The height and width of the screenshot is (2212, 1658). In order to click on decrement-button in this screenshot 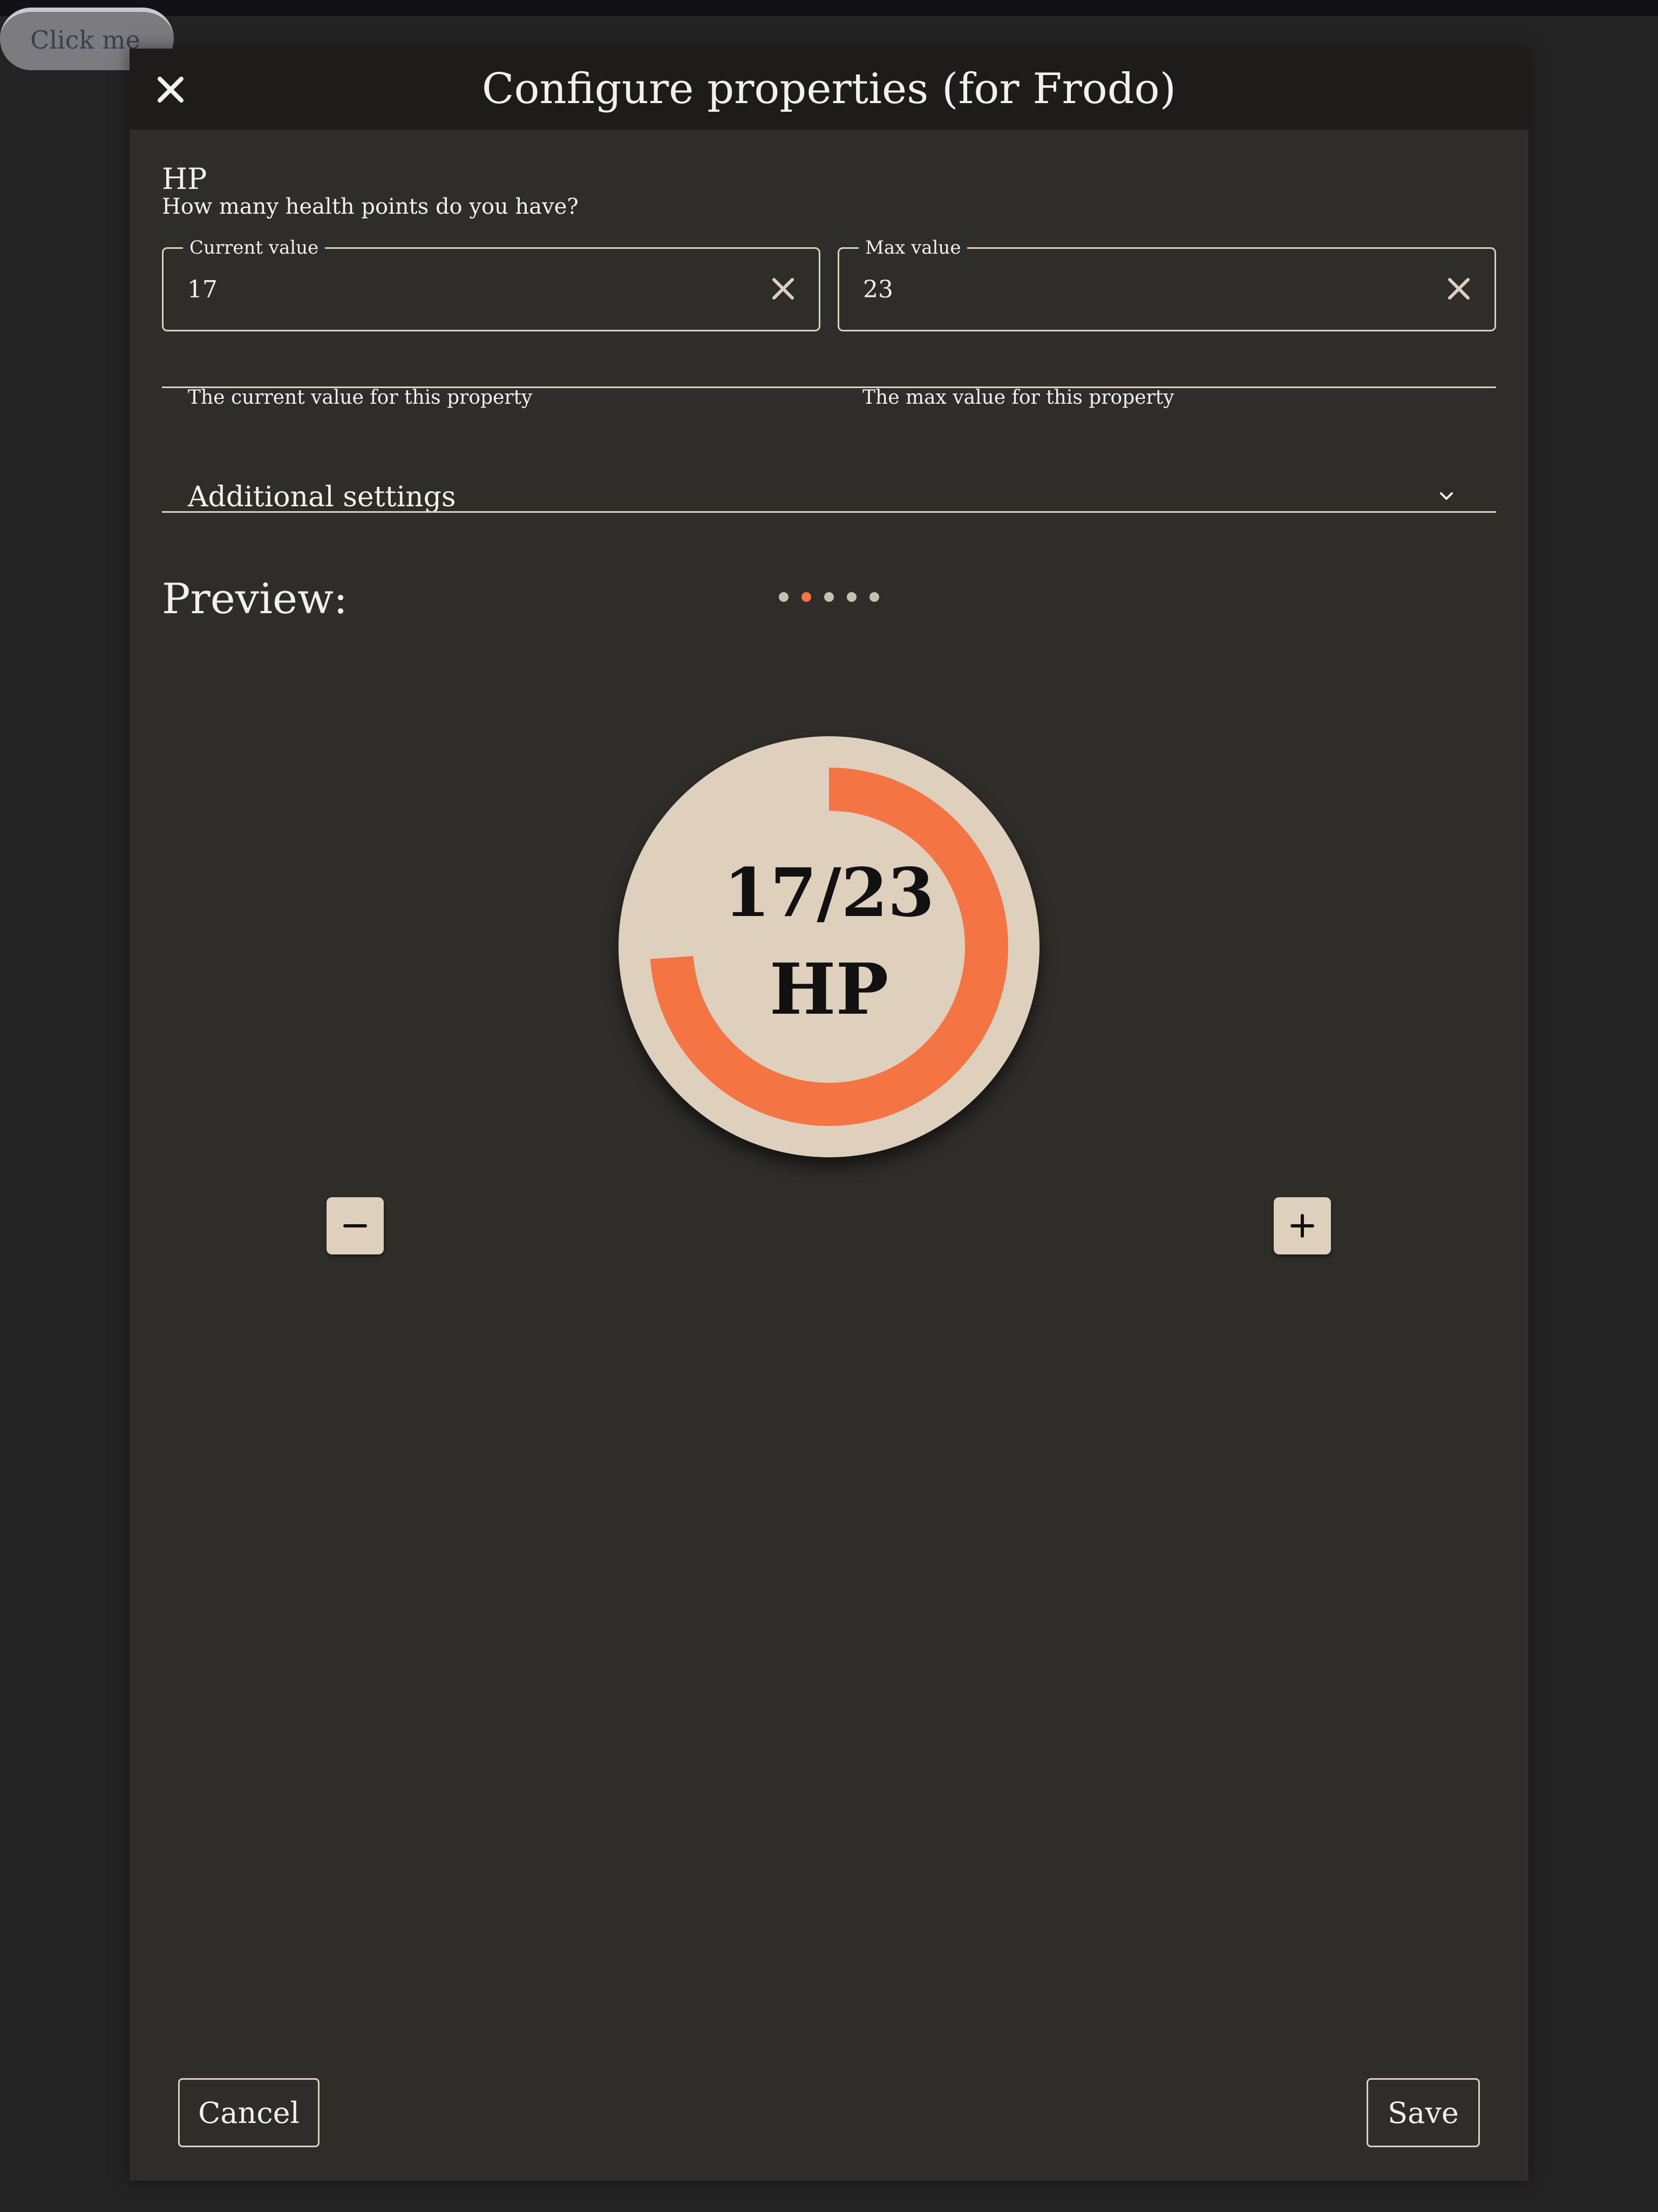, I will do `click(355, 1225)`.